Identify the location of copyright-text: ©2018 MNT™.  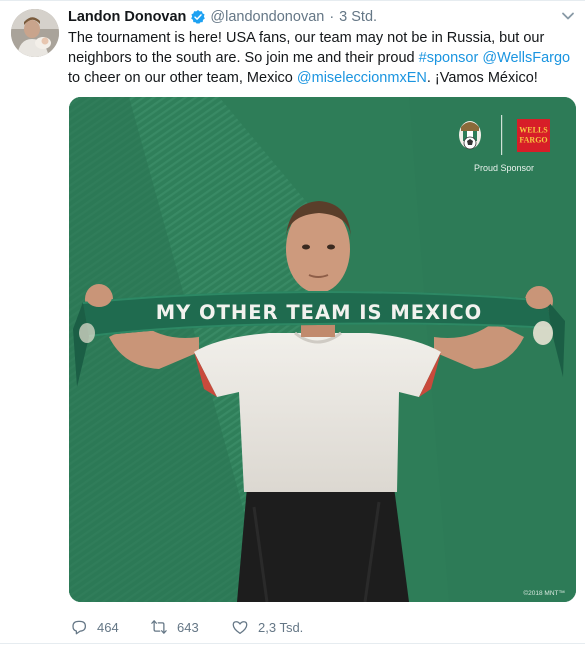
(544, 593).